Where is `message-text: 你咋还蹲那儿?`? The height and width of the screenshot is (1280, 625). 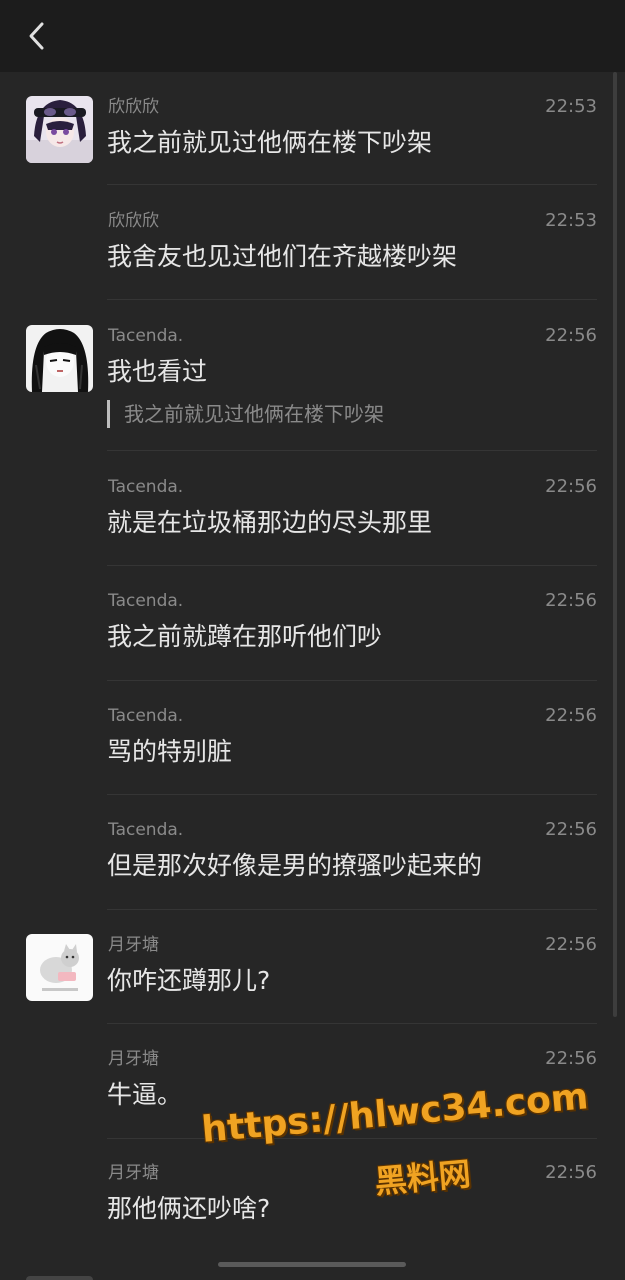
message-text: 你咋还蹲那儿? is located at coordinates (189, 980).